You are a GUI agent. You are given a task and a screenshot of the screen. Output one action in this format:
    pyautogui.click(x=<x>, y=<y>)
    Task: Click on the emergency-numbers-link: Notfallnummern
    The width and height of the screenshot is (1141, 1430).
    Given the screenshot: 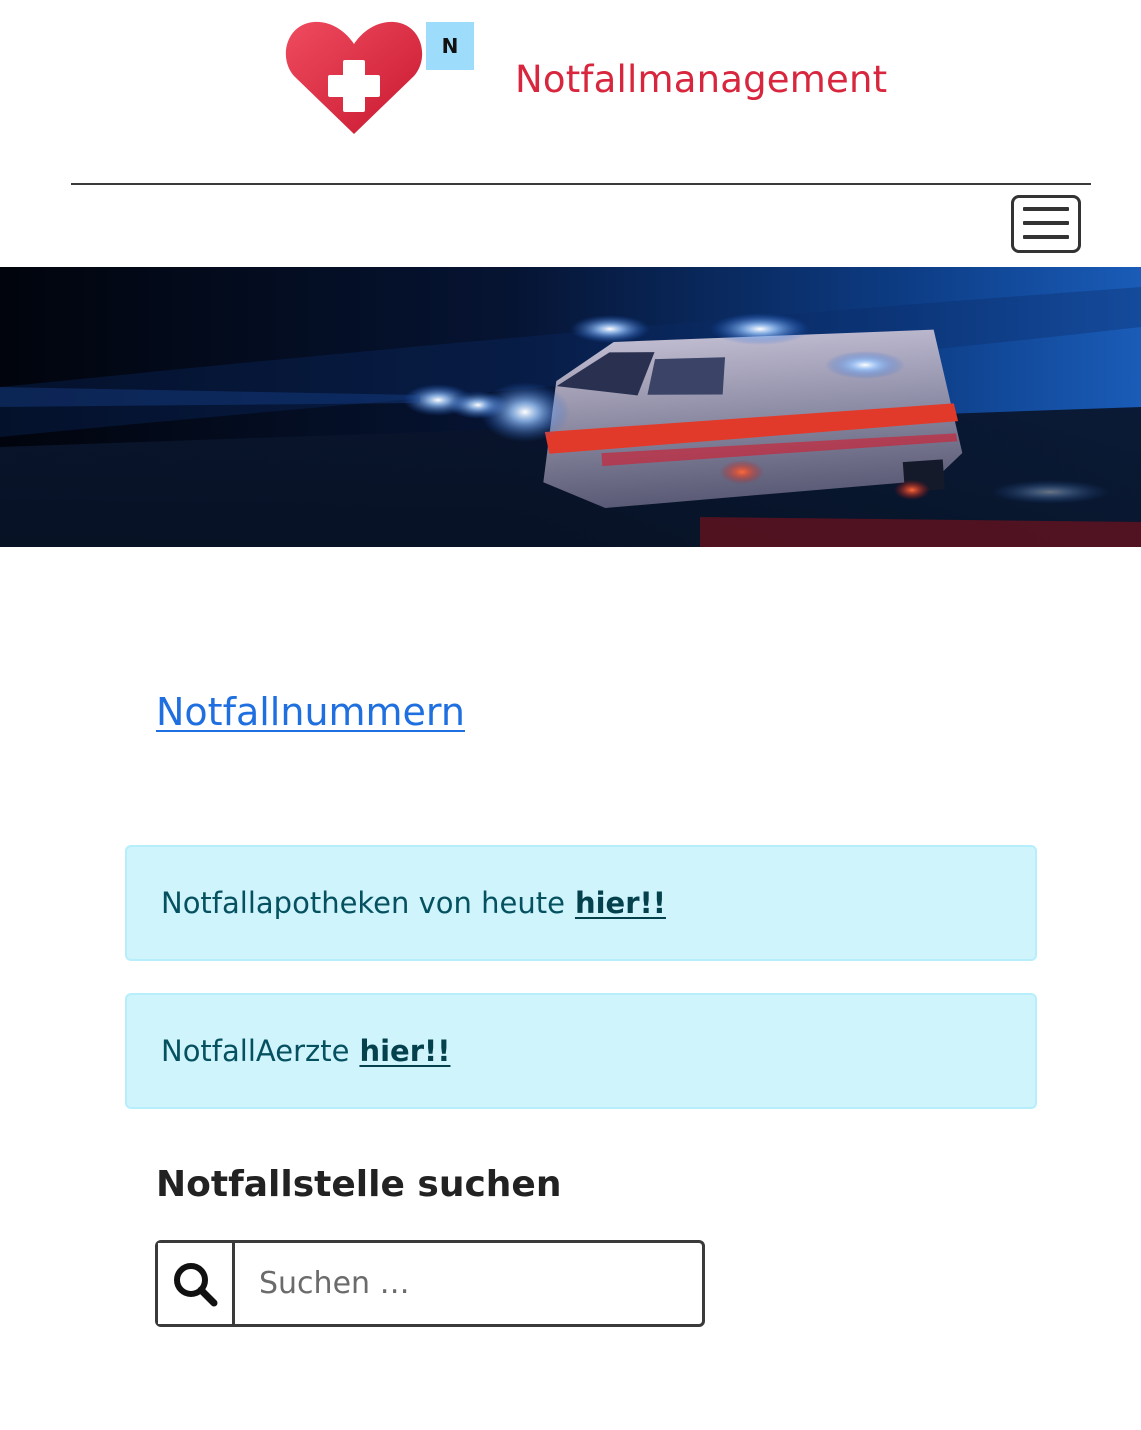 What is the action you would take?
    pyautogui.click(x=310, y=712)
    